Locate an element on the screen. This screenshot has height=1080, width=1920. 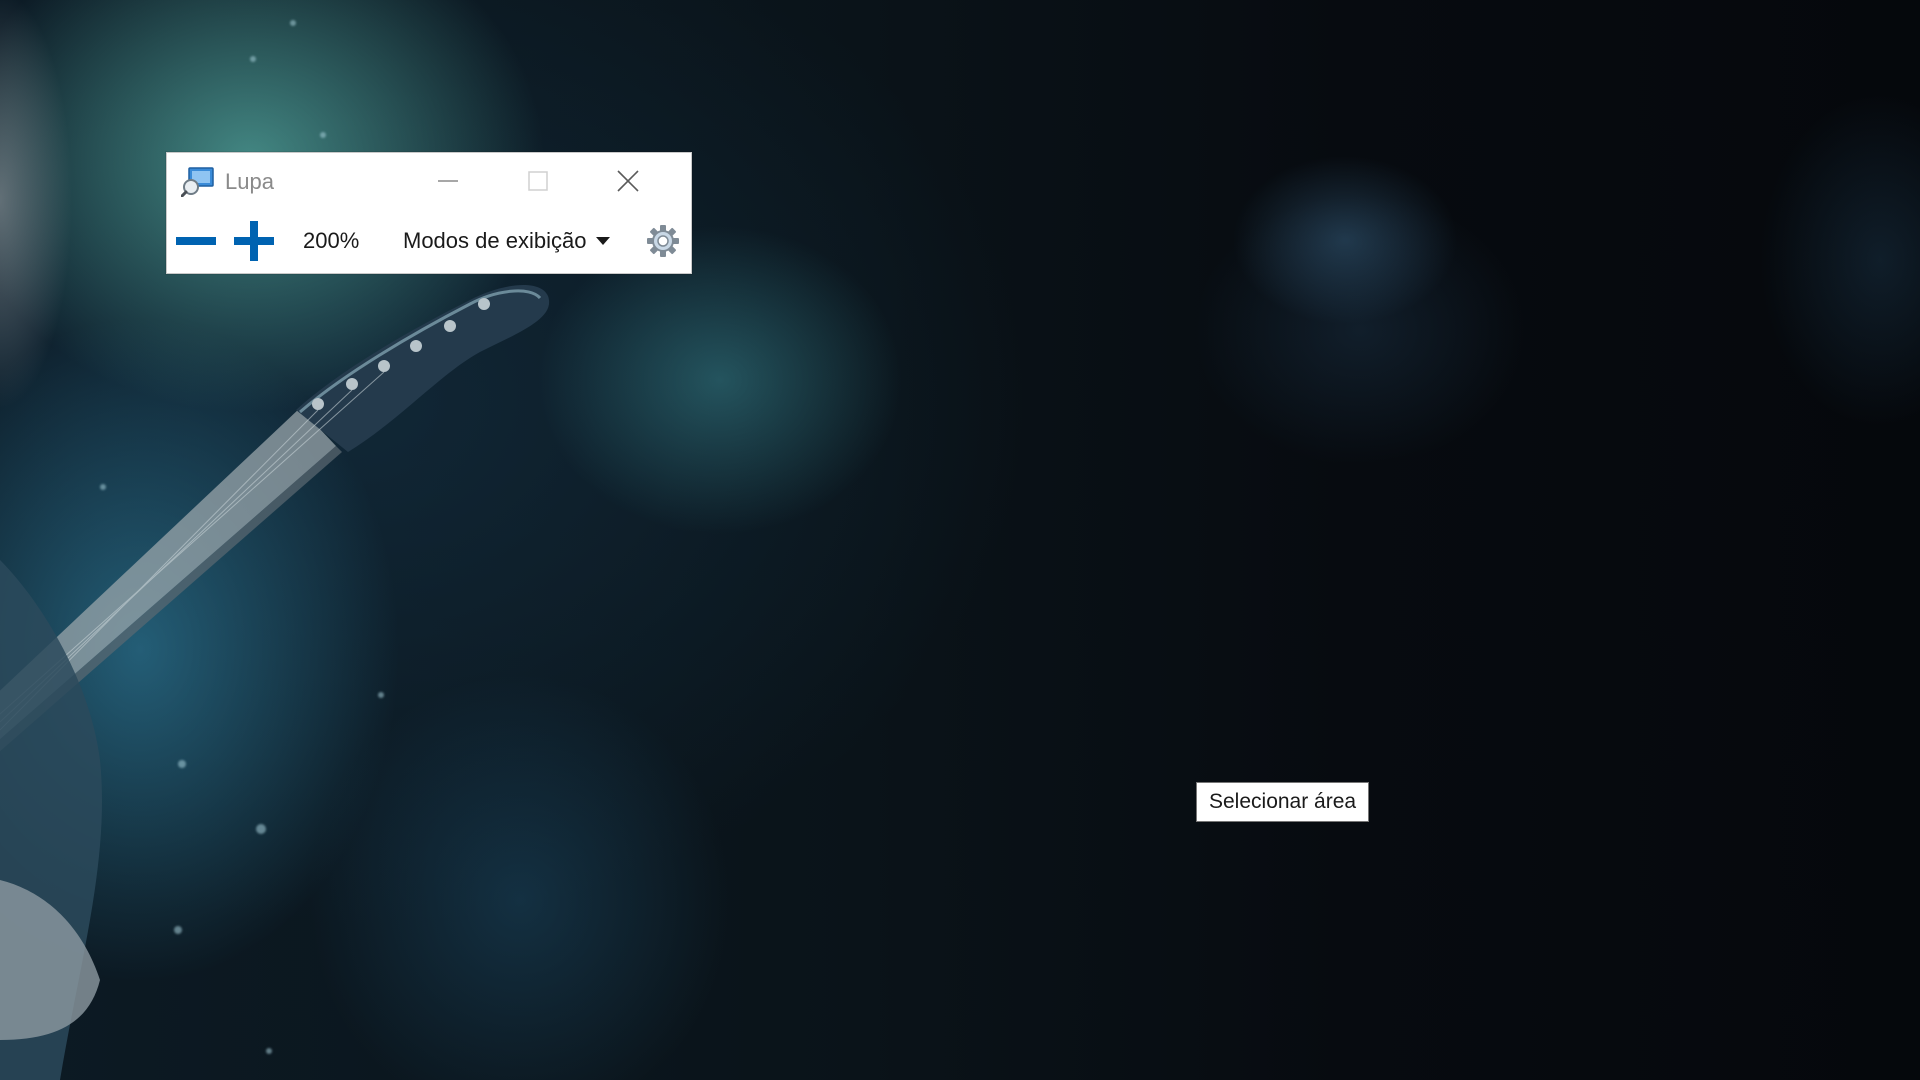
title-bar: Lupa is located at coordinates (429, 181).